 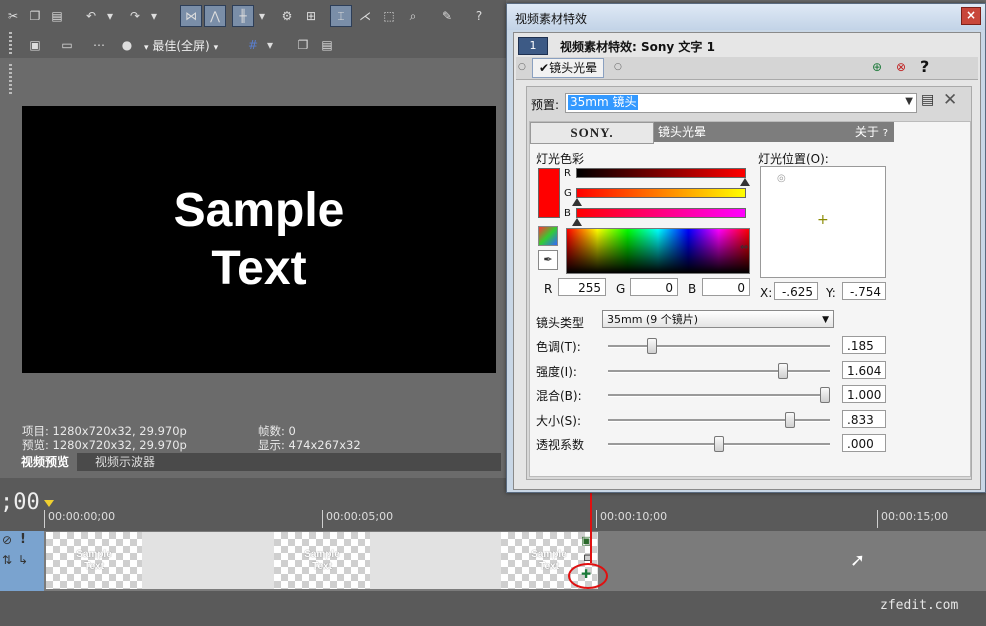 I want to click on track-header: ⊘ ! ⇅ ↳, so click(x=22, y=561).